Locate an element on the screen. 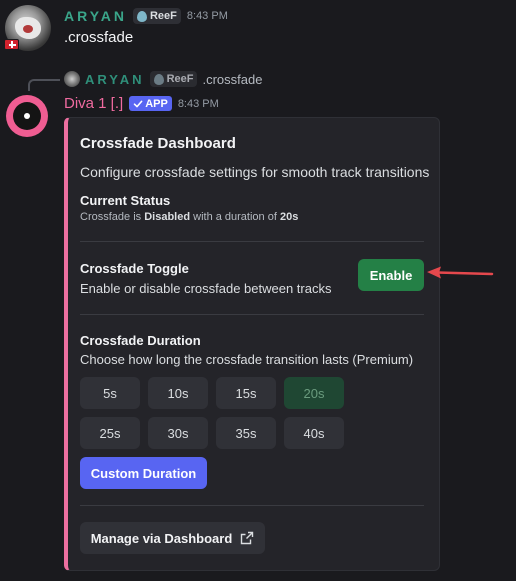 The image size is (516, 581). status-middle: with a duration of is located at coordinates (235, 217).